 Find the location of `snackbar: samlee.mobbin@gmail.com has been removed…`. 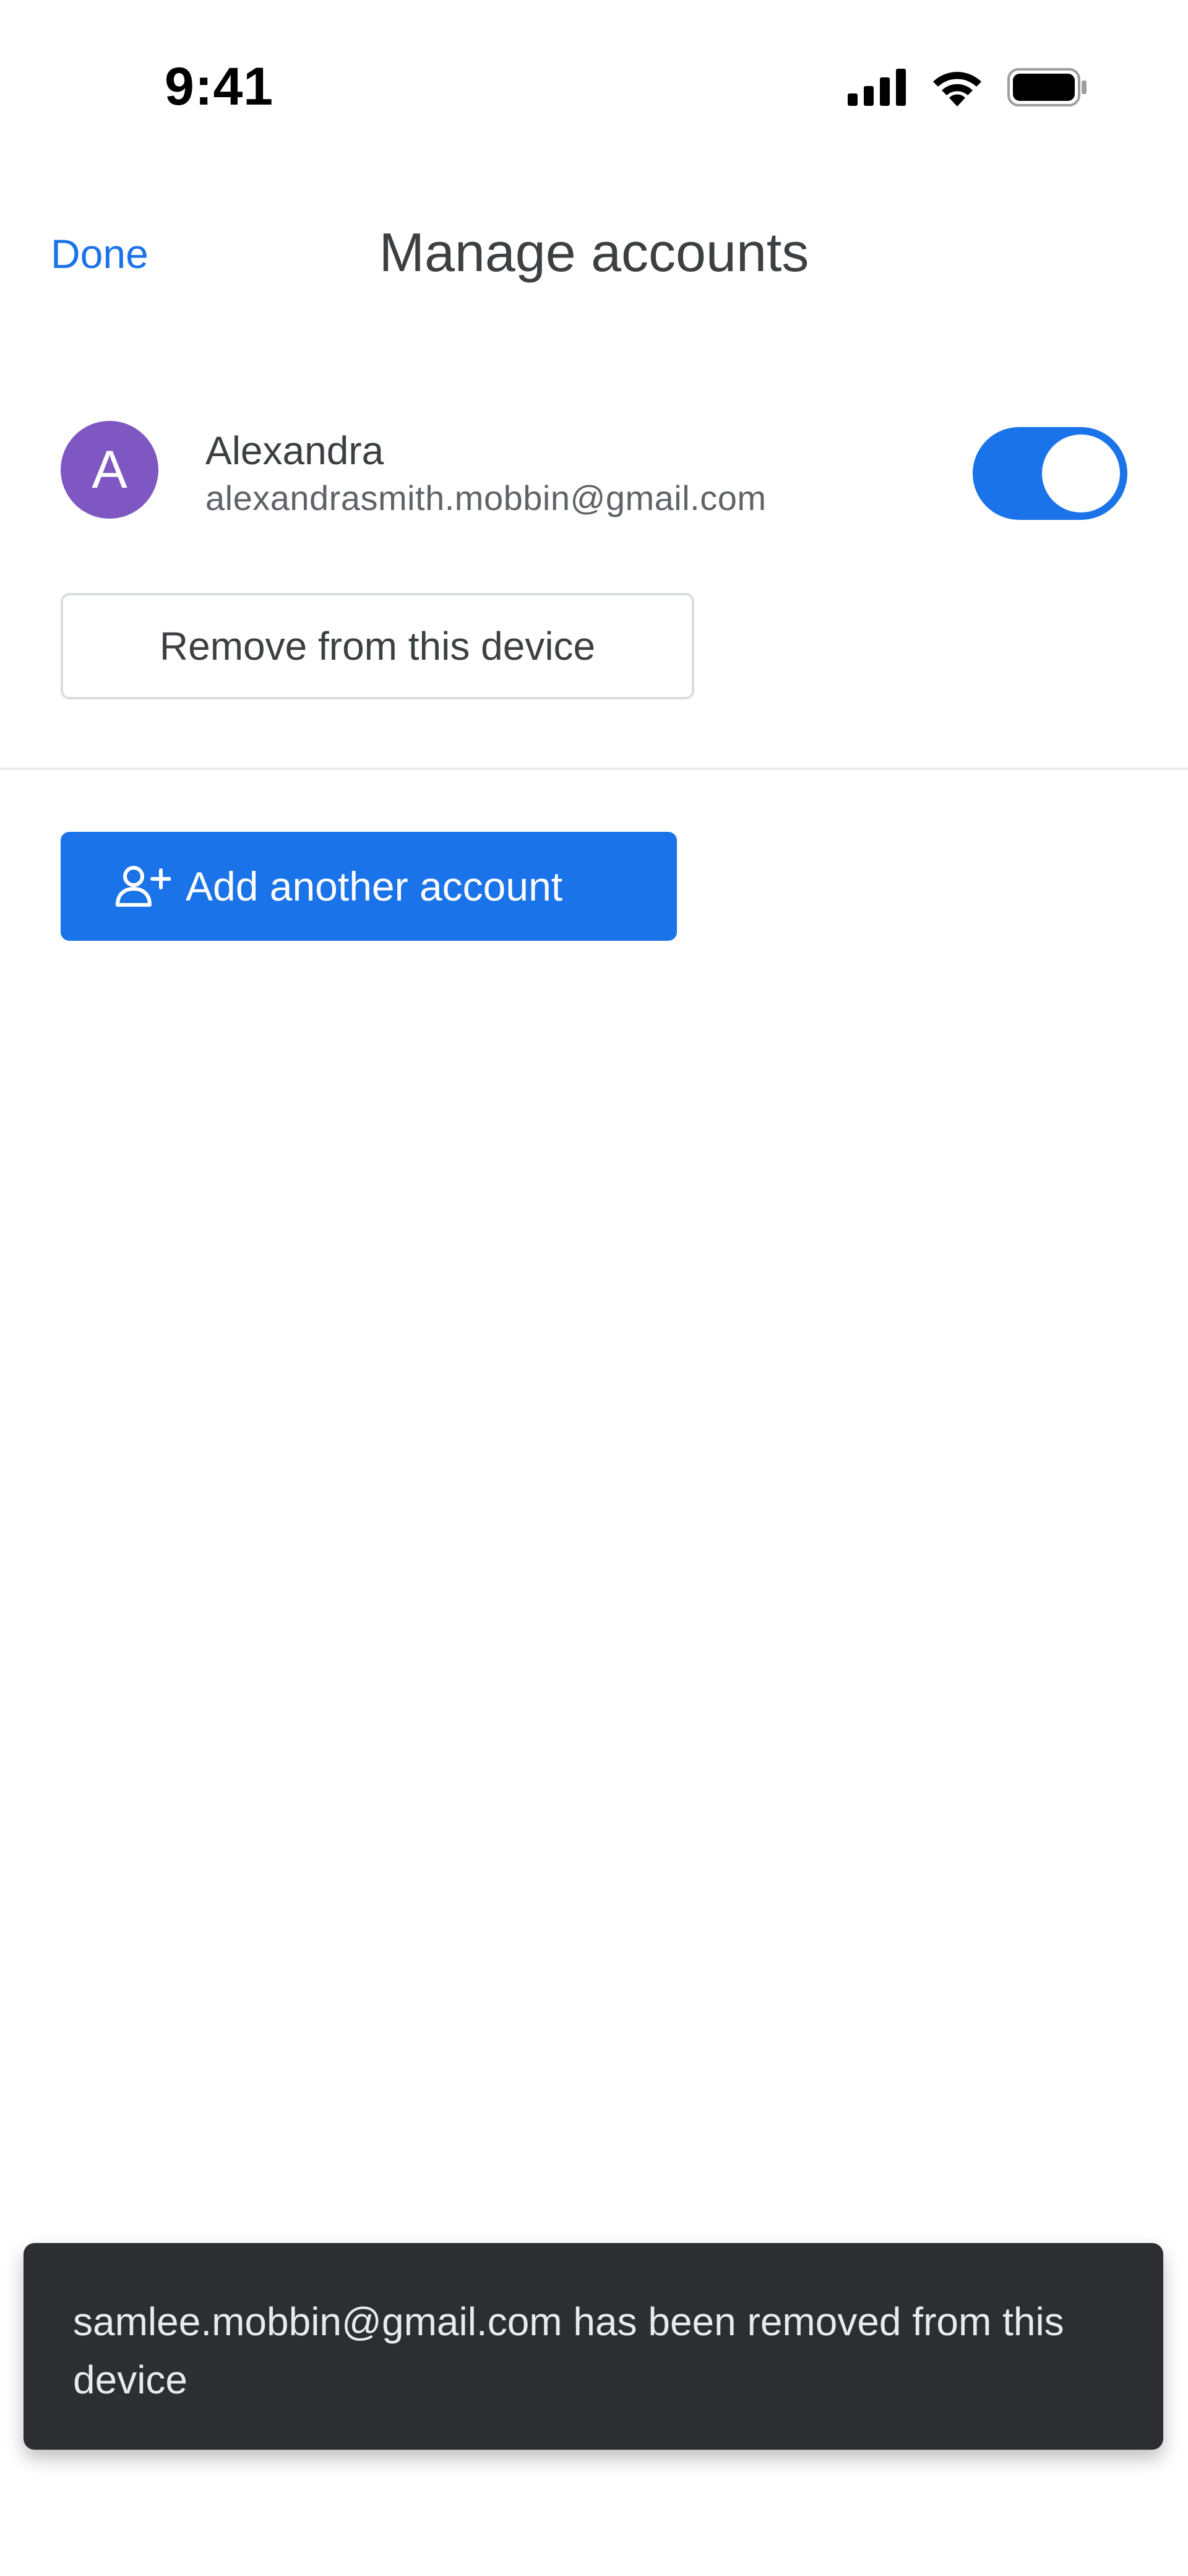

snackbar: samlee.mobbin@gmail.com has been removed… is located at coordinates (593, 2346).